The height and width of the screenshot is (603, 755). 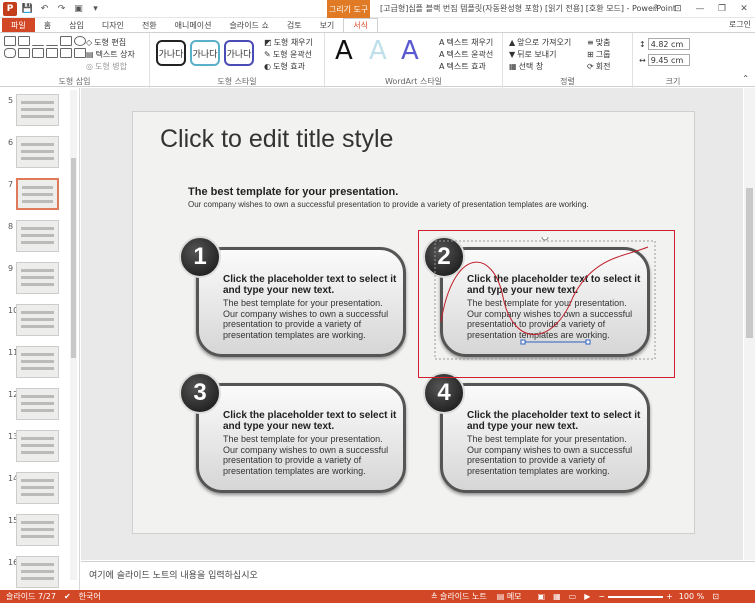 What do you see at coordinates (542, 596) in the screenshot?
I see `normal-view-icon: ▣` at bounding box center [542, 596].